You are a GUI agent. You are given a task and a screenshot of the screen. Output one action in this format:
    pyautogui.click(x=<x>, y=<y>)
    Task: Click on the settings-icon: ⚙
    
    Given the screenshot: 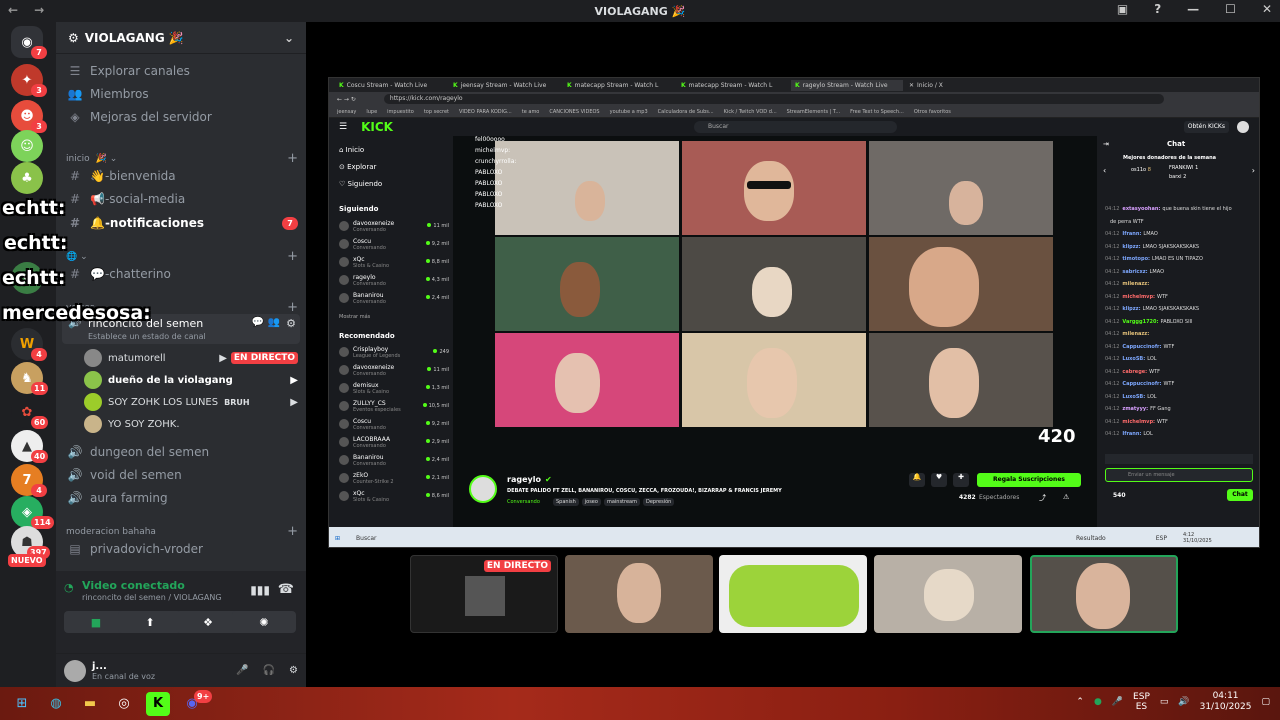 What is the action you would take?
    pyautogui.click(x=293, y=670)
    